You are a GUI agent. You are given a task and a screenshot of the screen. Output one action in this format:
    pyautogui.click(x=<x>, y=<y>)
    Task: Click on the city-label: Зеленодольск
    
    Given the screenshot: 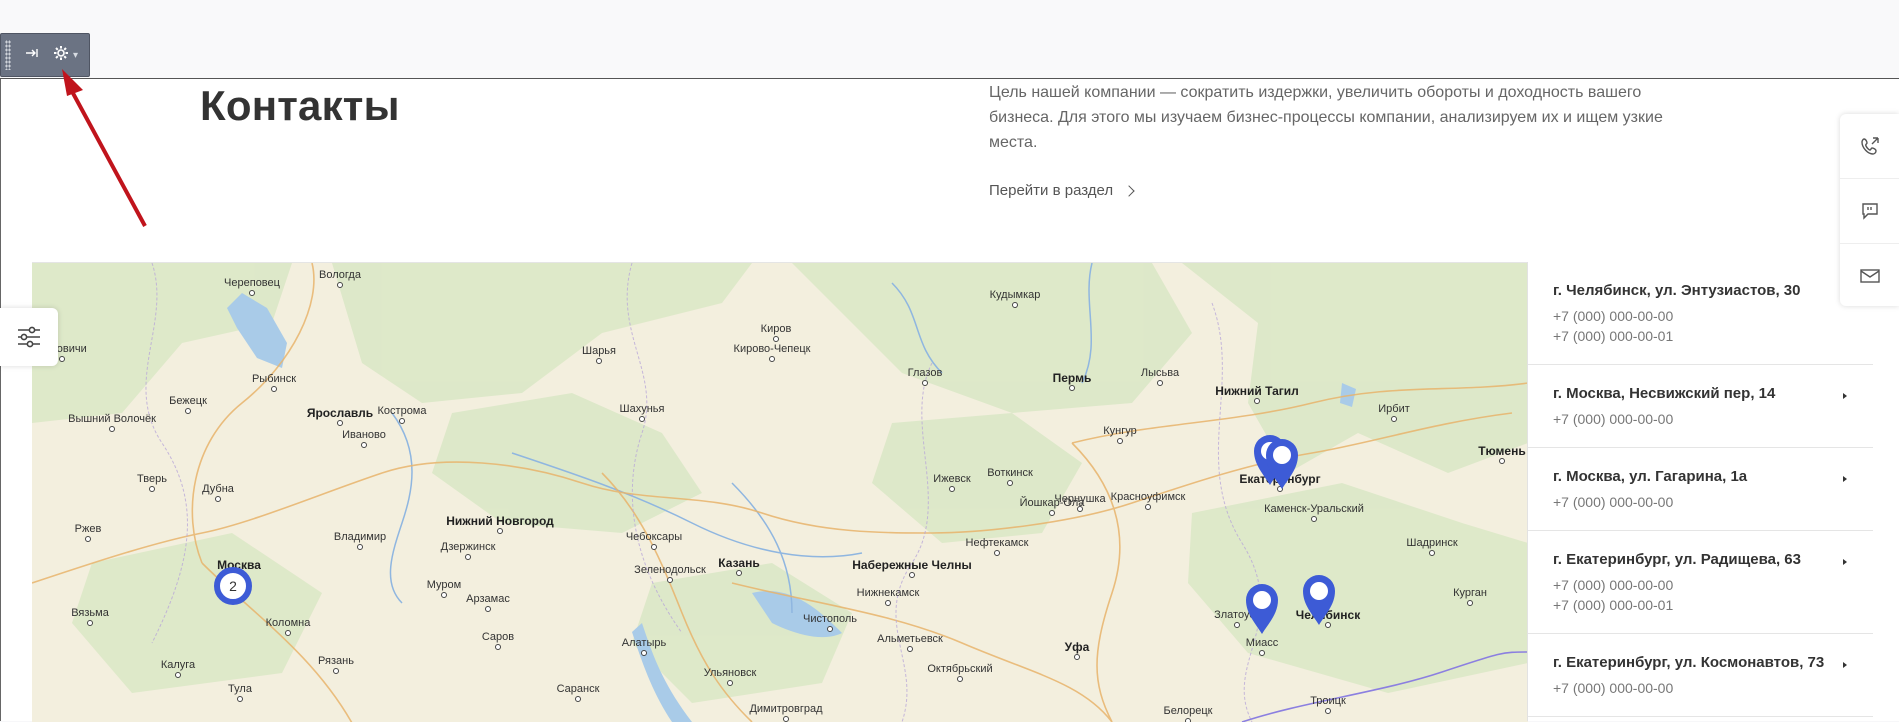 What is the action you would take?
    pyautogui.click(x=670, y=570)
    